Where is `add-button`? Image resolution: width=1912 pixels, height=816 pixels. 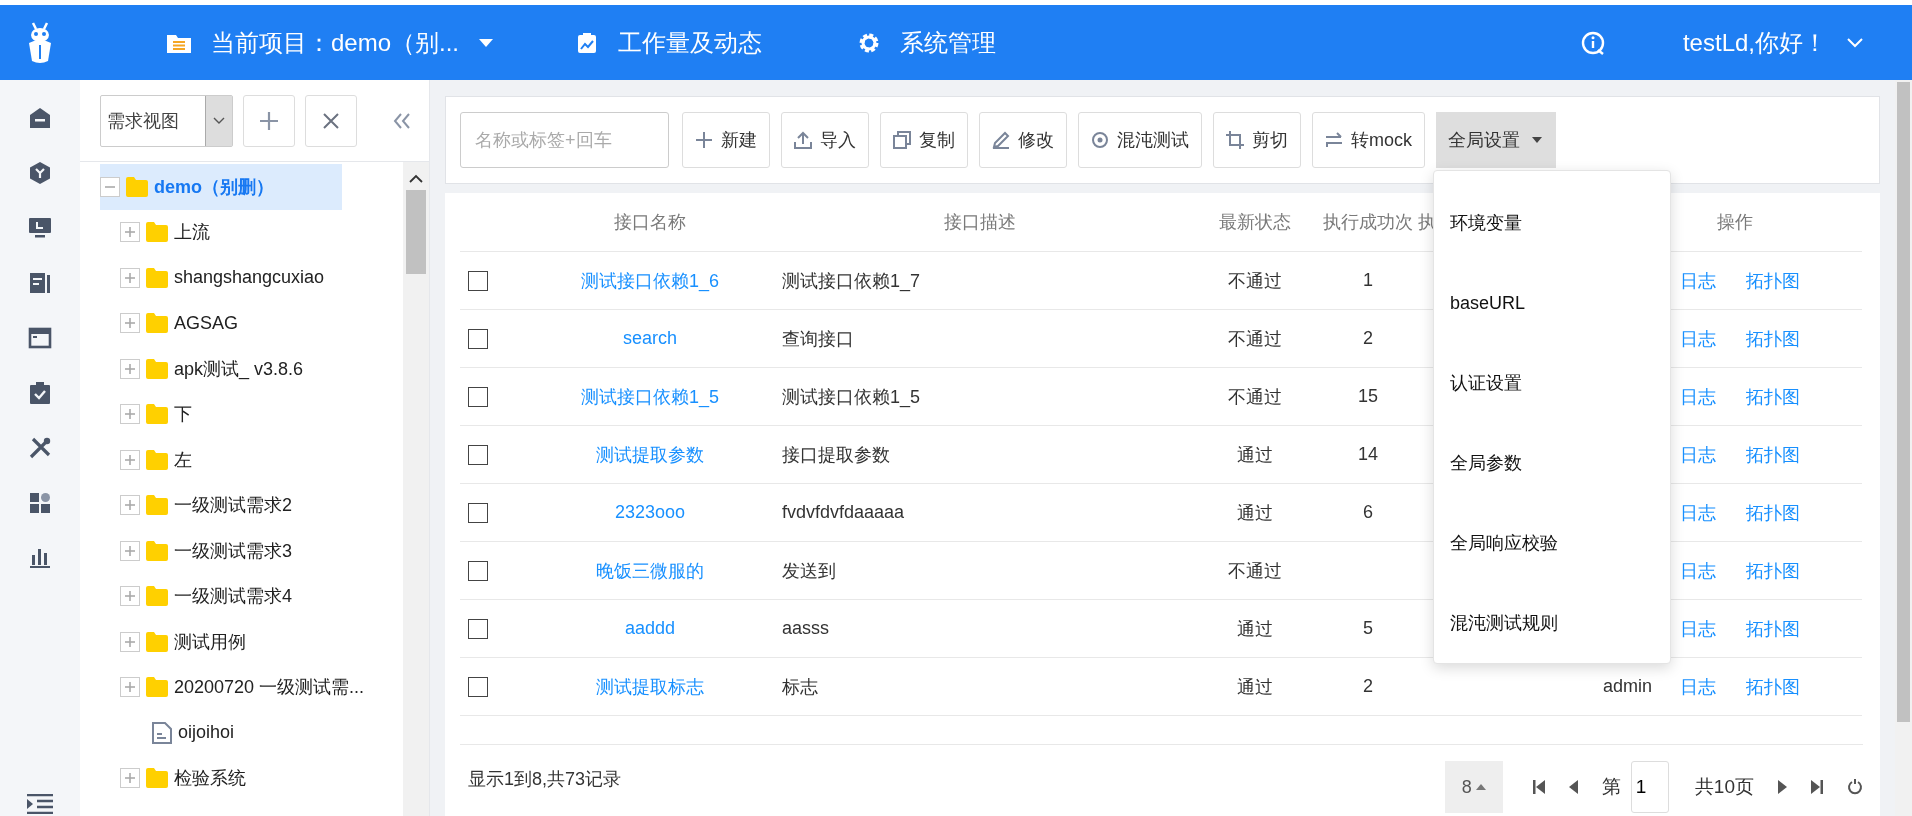
add-button is located at coordinates (269, 120).